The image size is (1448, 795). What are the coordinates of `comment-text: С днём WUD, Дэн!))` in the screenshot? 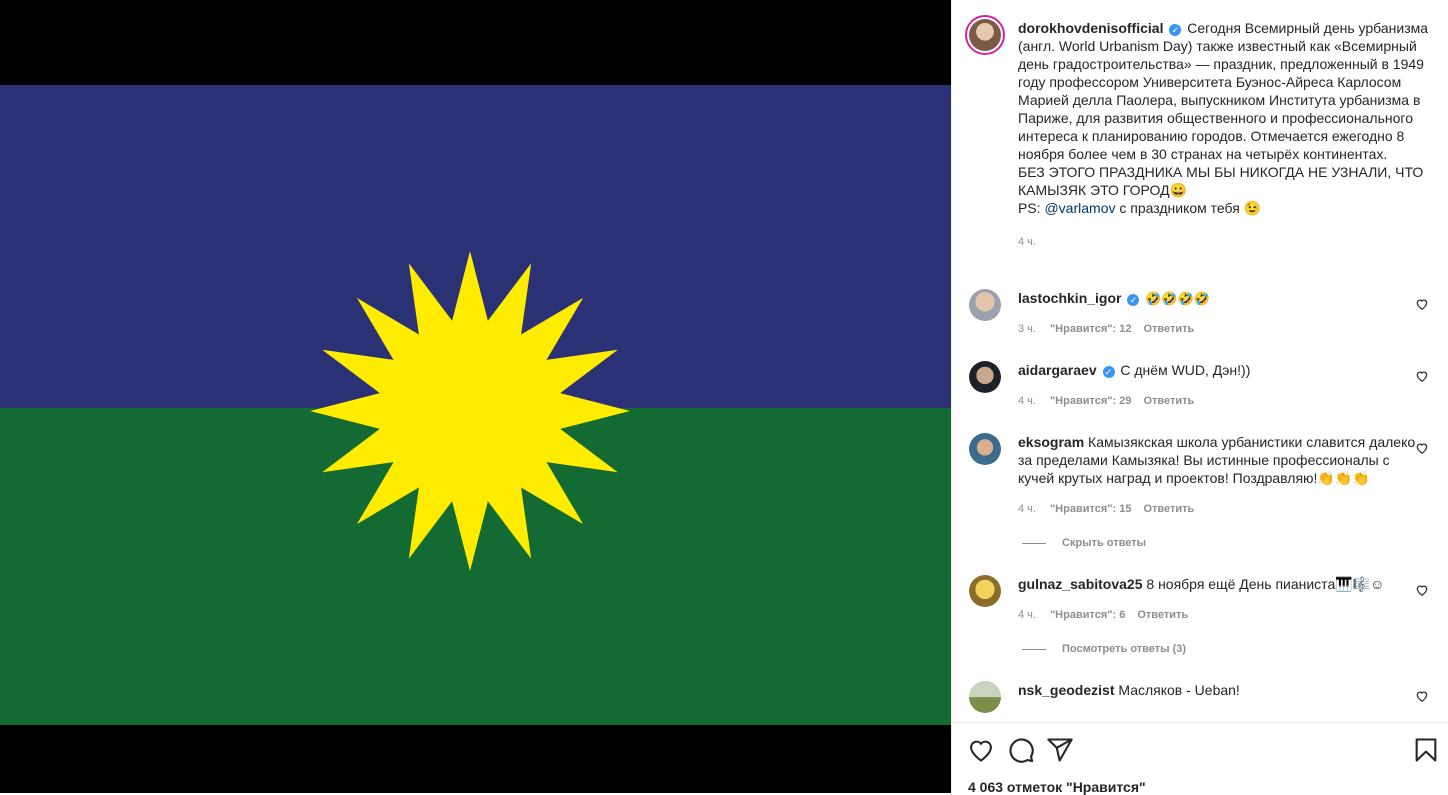 It's located at (1185, 370).